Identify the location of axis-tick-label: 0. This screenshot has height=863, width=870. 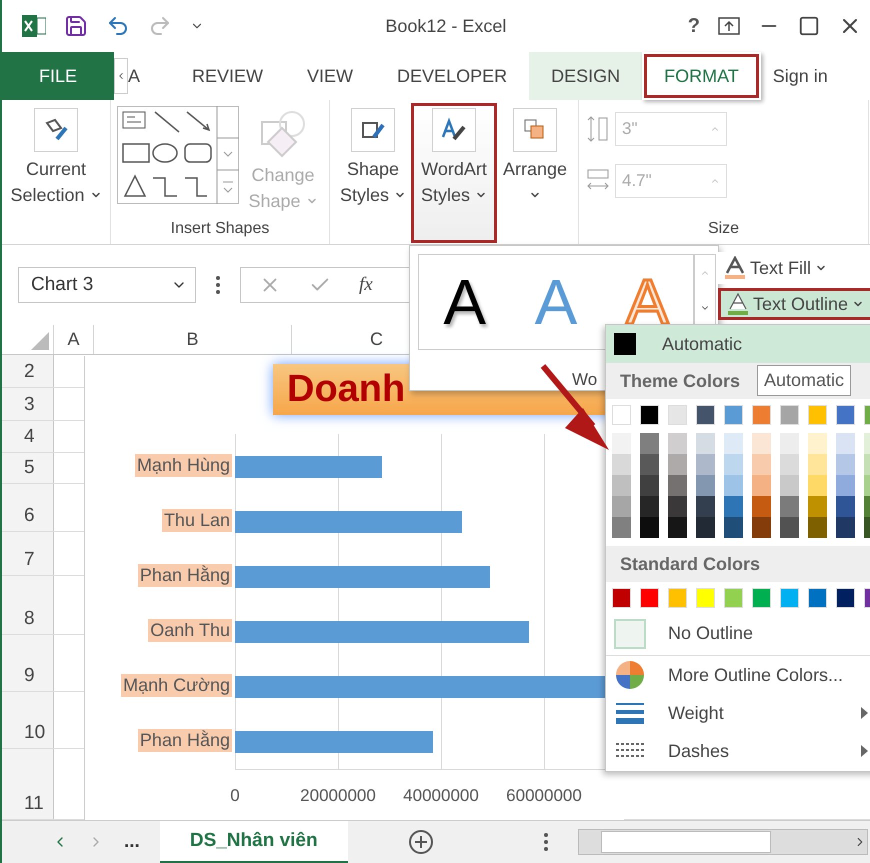
(235, 796).